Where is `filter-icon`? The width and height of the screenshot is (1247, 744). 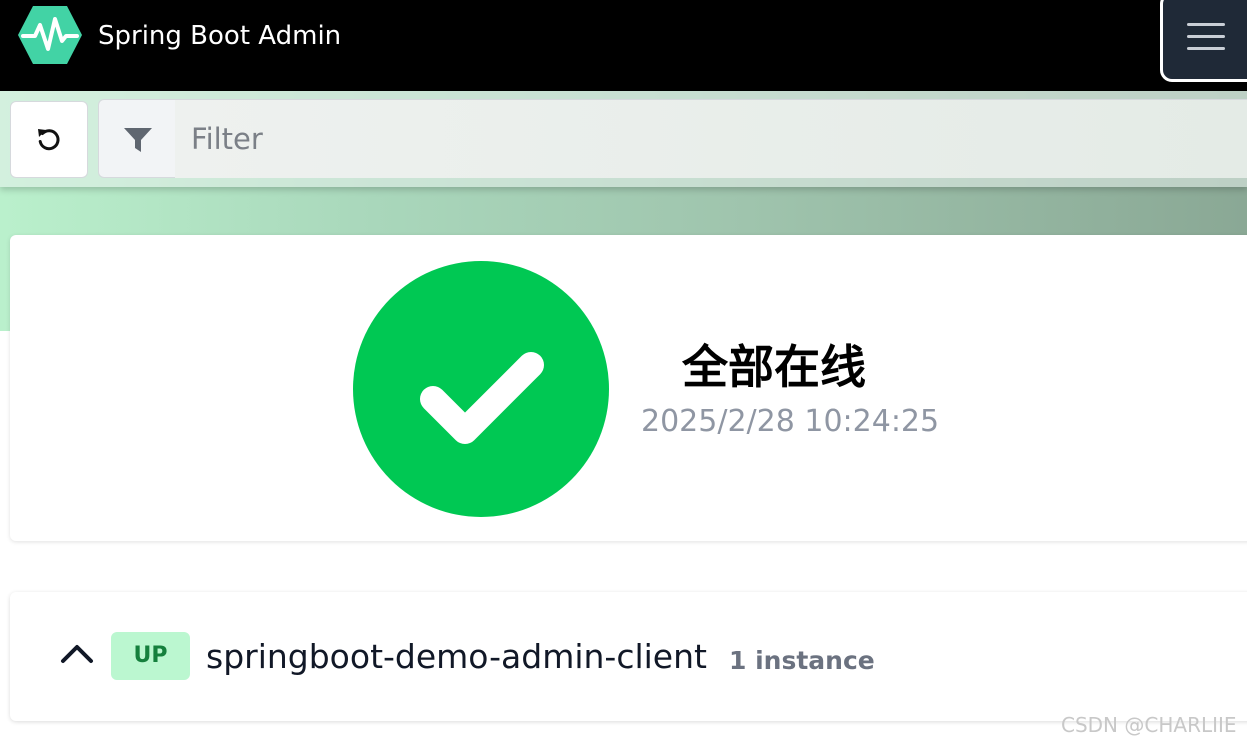 filter-icon is located at coordinates (138, 140).